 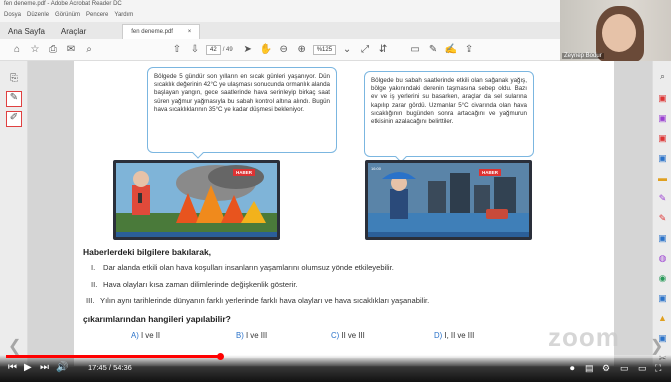 What do you see at coordinates (123, 16) in the screenshot?
I see `menu-help: Yardım` at bounding box center [123, 16].